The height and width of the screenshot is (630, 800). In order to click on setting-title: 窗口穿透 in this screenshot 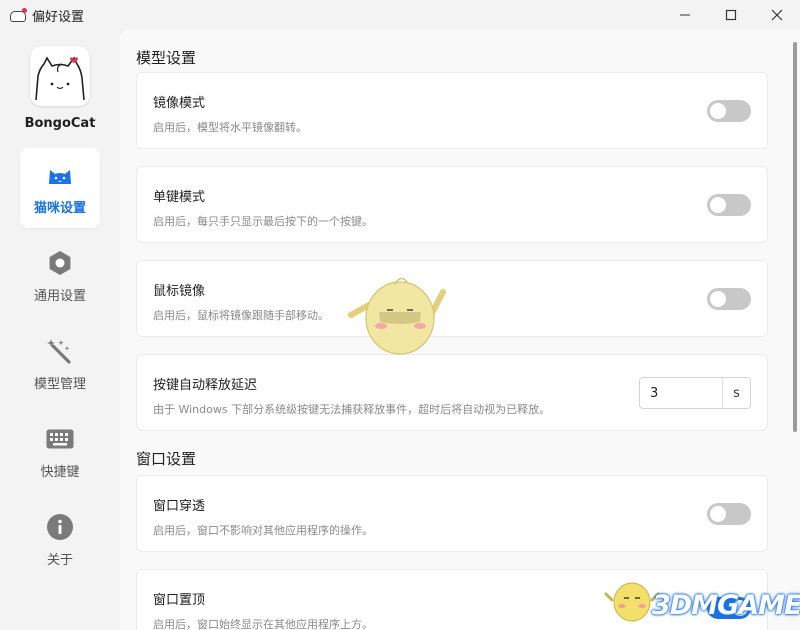, I will do `click(179, 506)`.